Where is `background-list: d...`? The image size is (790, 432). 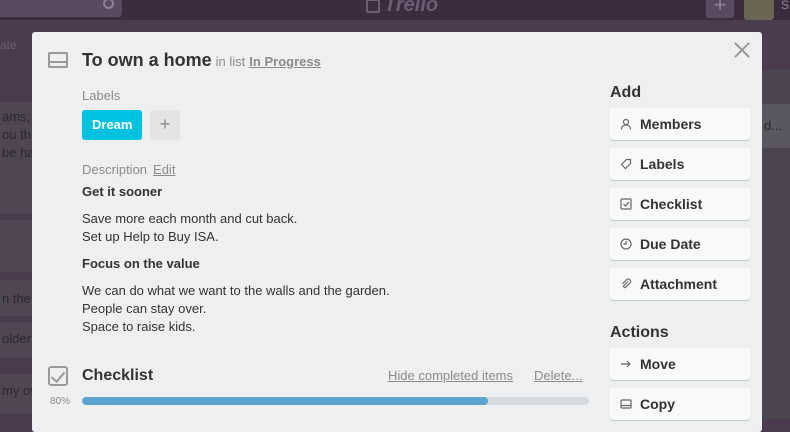
background-list: d... is located at coordinates (776, 244).